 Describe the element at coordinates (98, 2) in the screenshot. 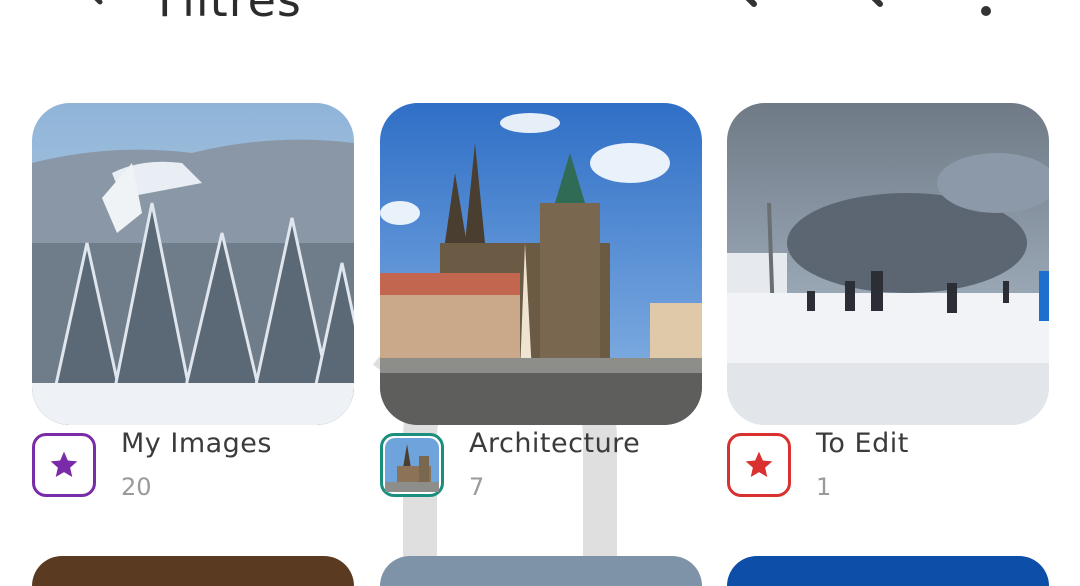

I see `back-arrow-icon` at that location.